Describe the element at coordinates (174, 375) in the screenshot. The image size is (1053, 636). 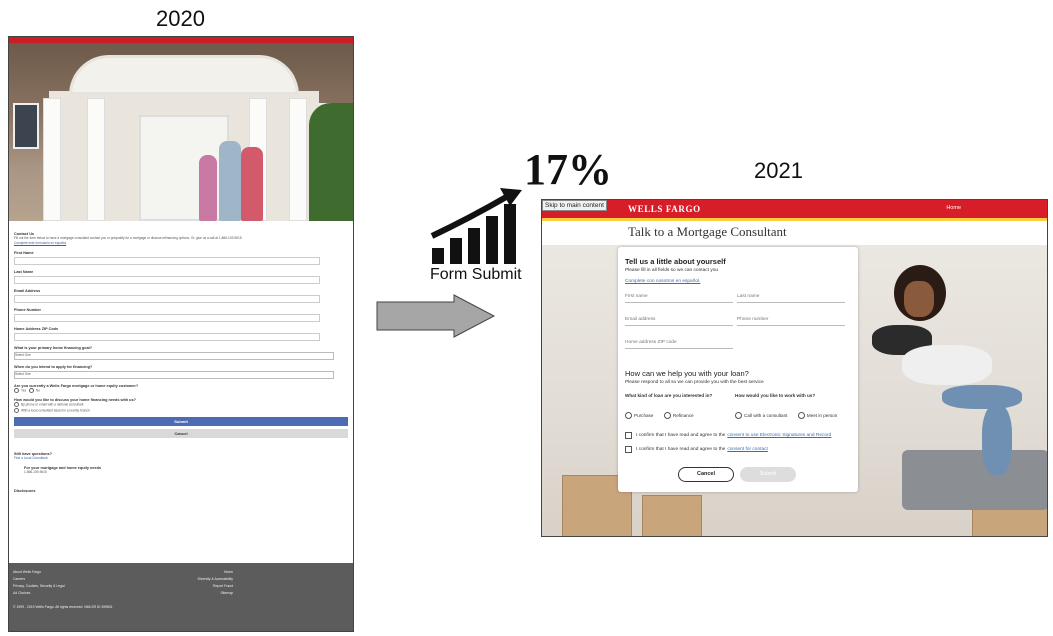
I see `old-timing-select: Select One` at that location.